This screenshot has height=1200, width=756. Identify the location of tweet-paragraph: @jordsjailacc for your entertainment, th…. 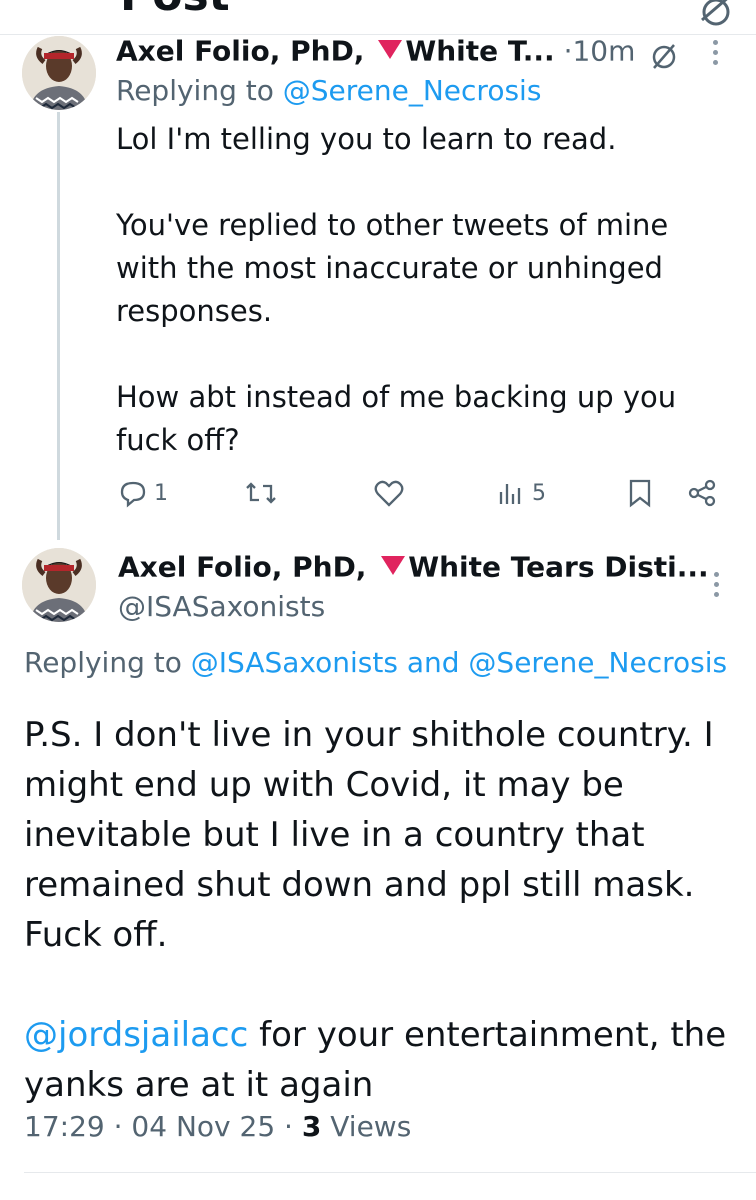
(375, 1060).